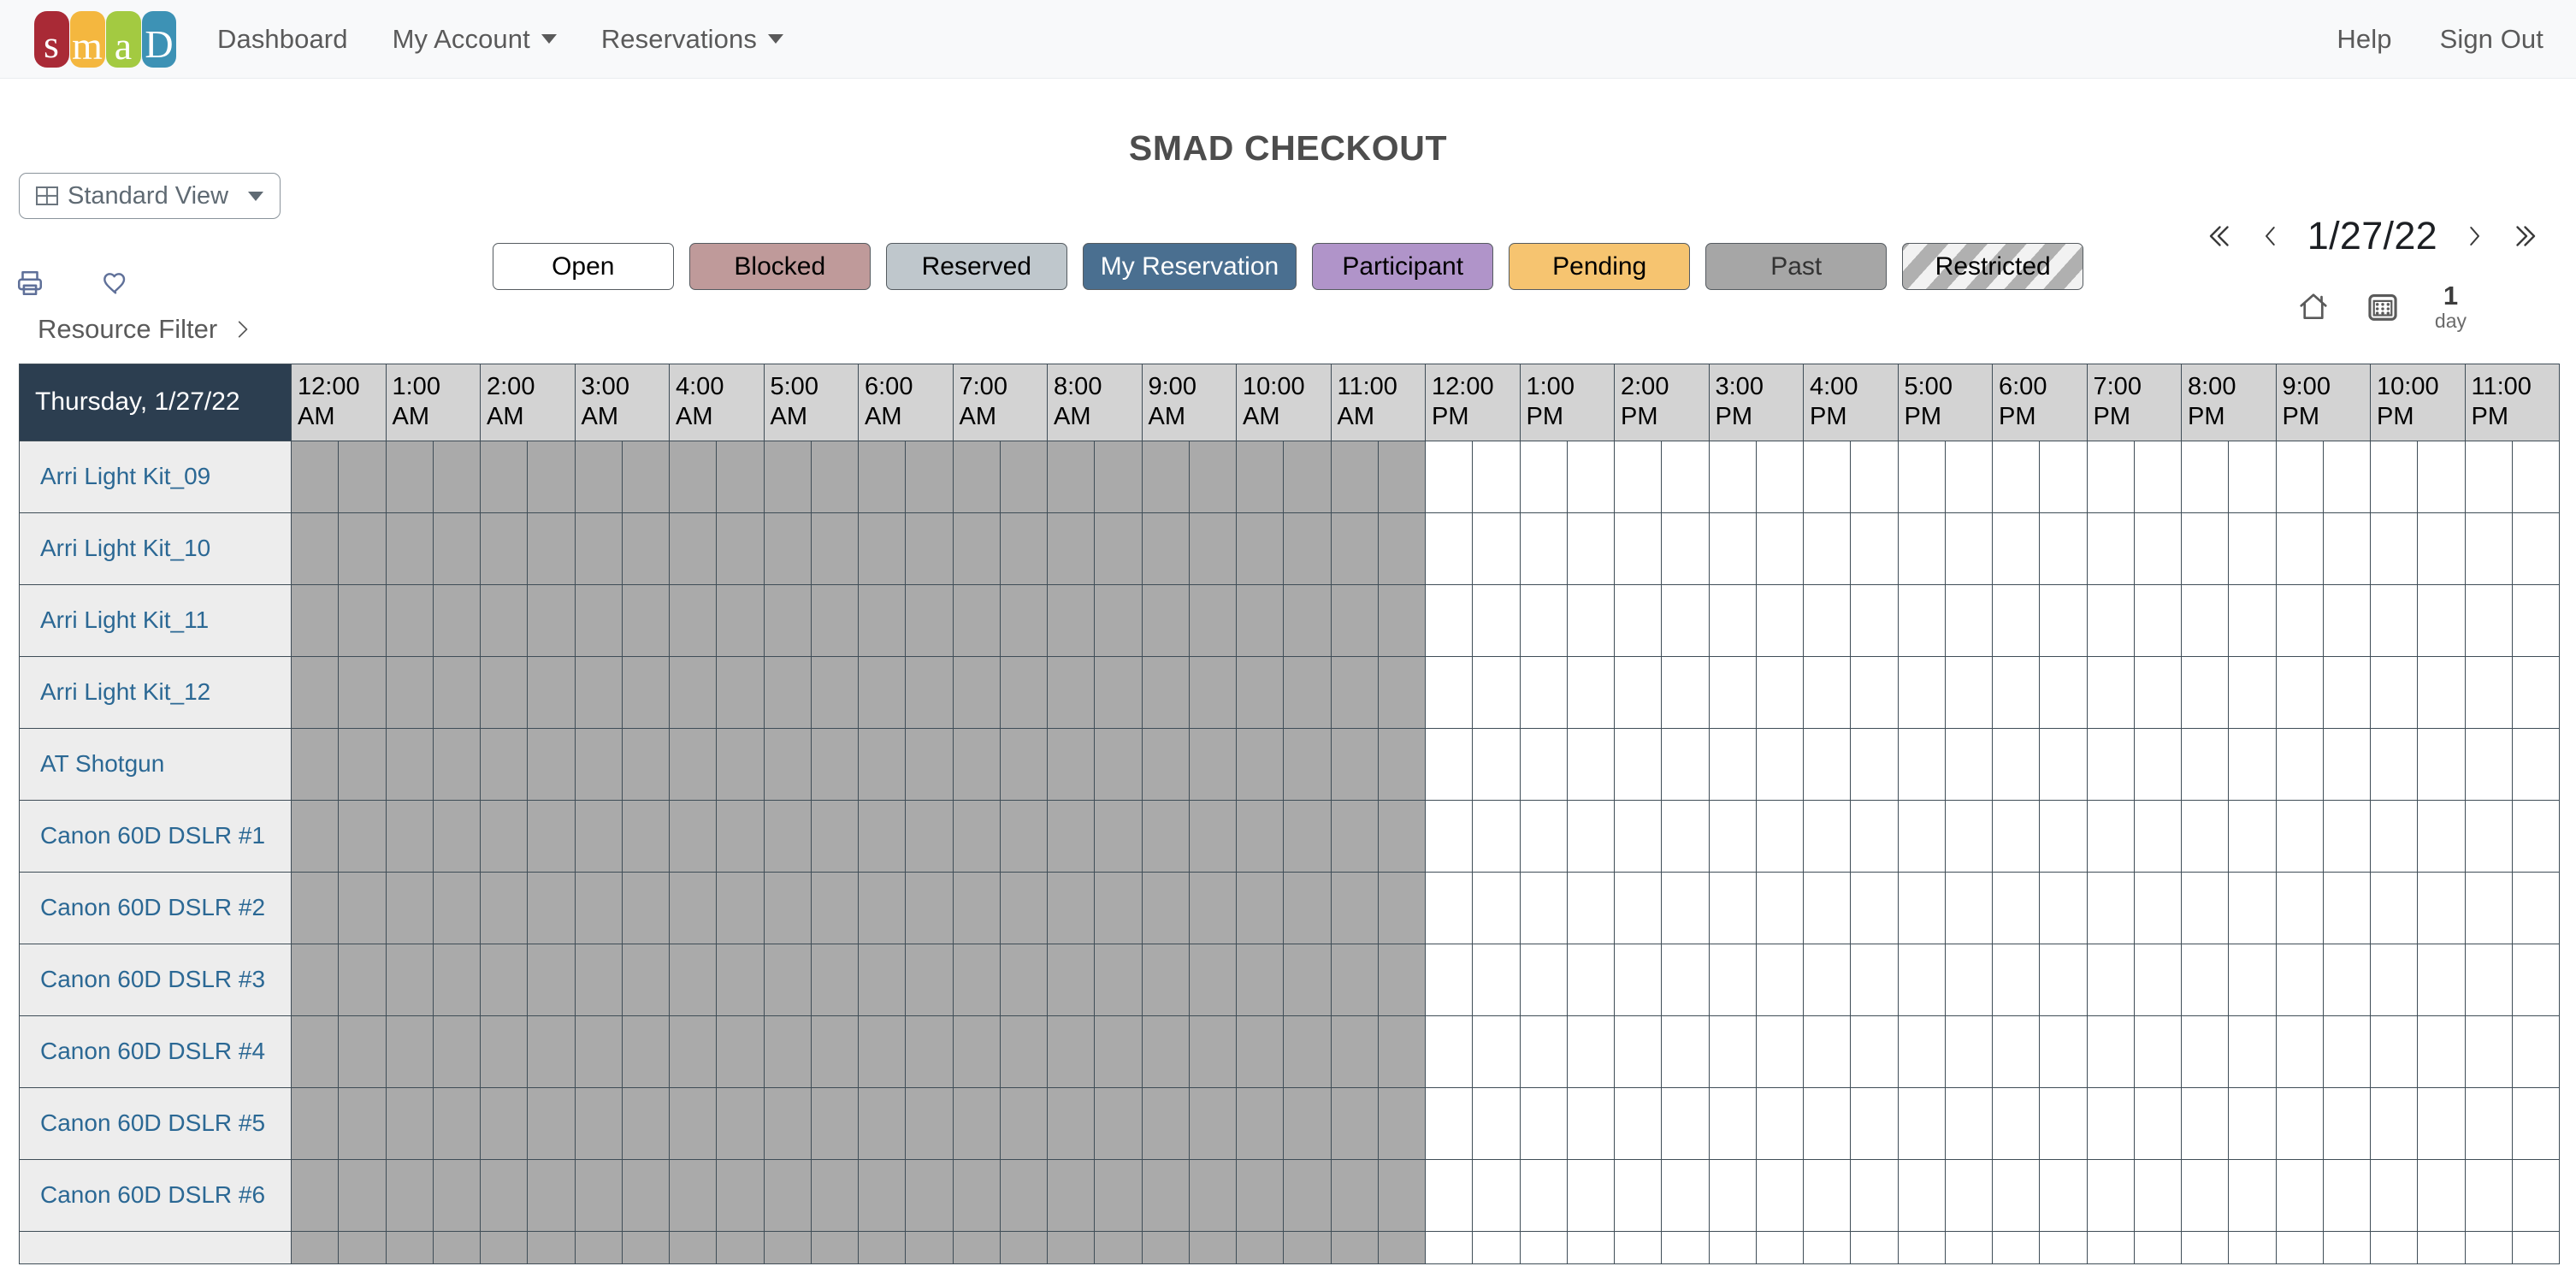 This screenshot has width=2576, height=1278. What do you see at coordinates (1600, 266) in the screenshot?
I see `legend-button-pending: Pending` at bounding box center [1600, 266].